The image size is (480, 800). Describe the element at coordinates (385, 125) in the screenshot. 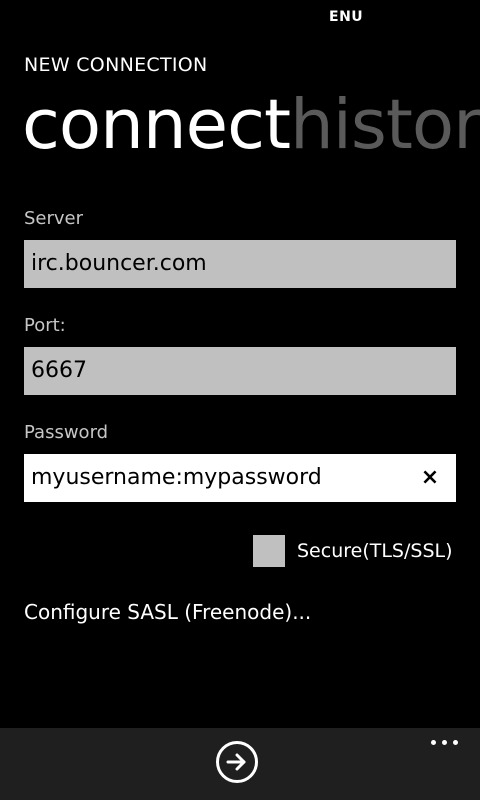

I see `pivot-tab-history: history` at that location.